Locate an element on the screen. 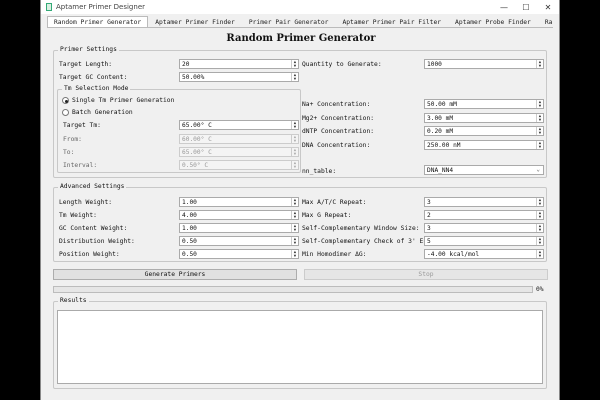 Image resolution: width=600 pixels, height=400 pixels. na-label: Na+ Concentration: is located at coordinates (336, 104).